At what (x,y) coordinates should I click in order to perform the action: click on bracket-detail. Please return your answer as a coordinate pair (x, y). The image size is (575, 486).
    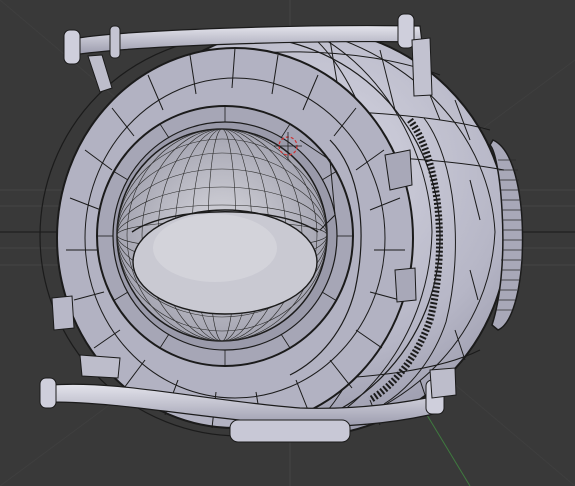
    Looking at the image, I should click on (398, 170).